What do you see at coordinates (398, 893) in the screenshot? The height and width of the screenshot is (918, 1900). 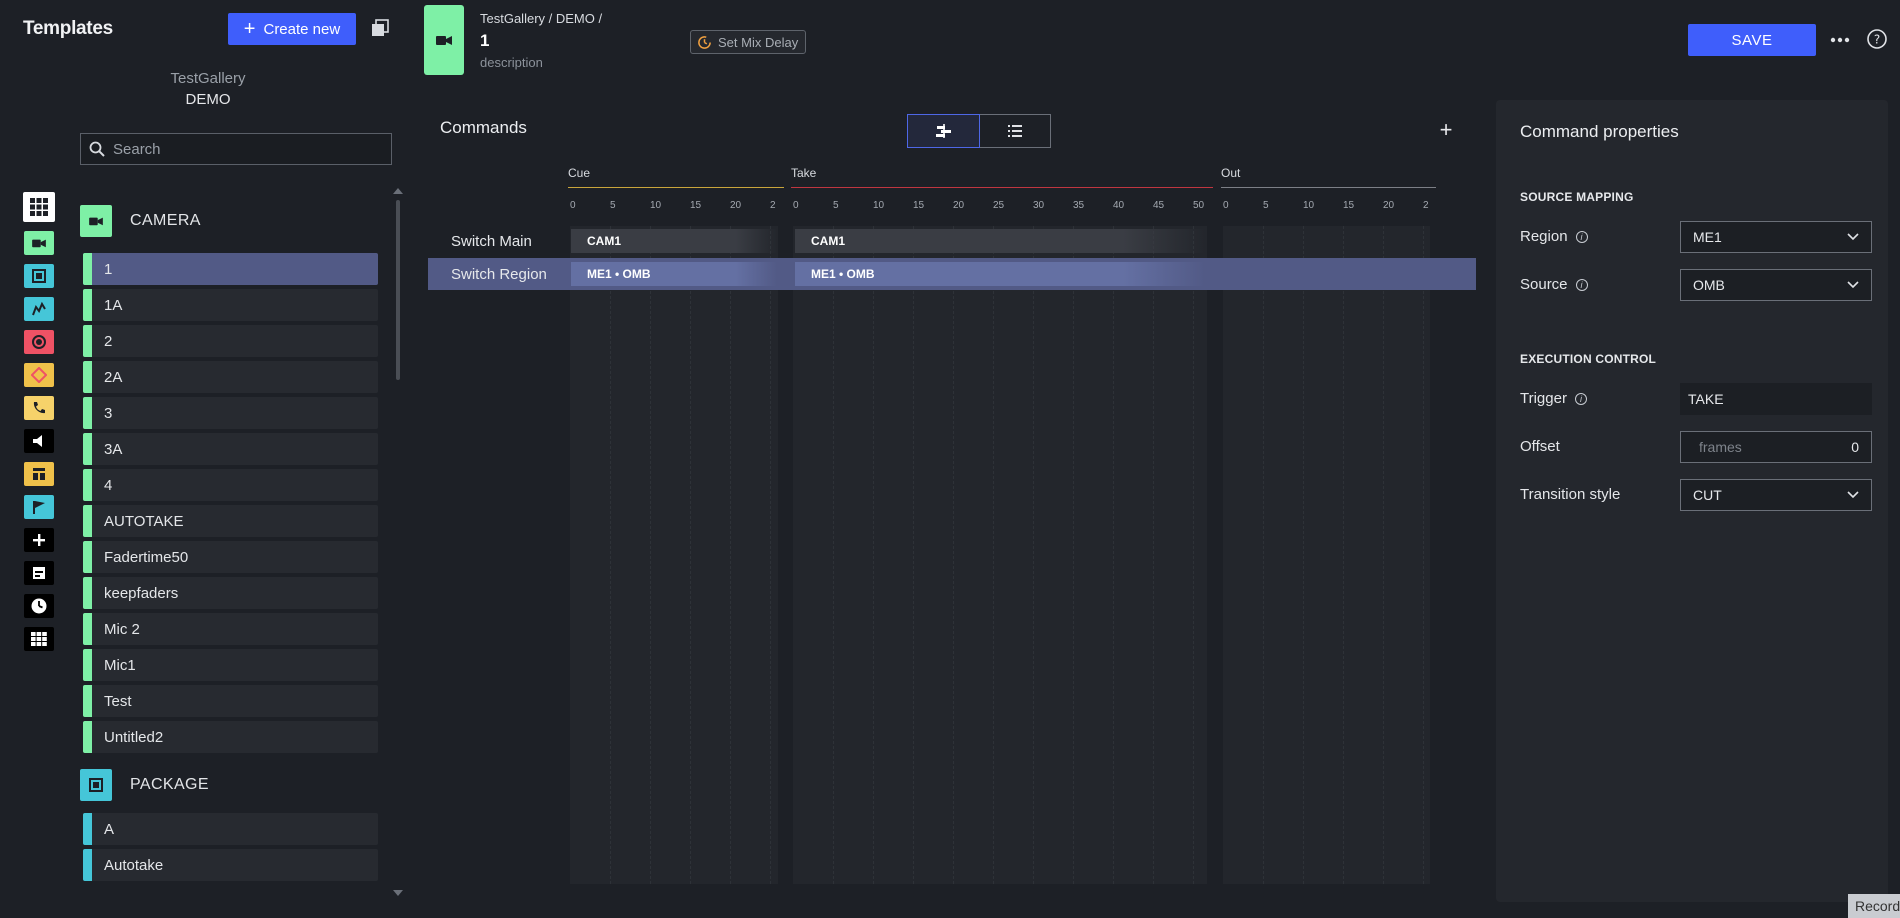 I see `scroll-down-arrow` at bounding box center [398, 893].